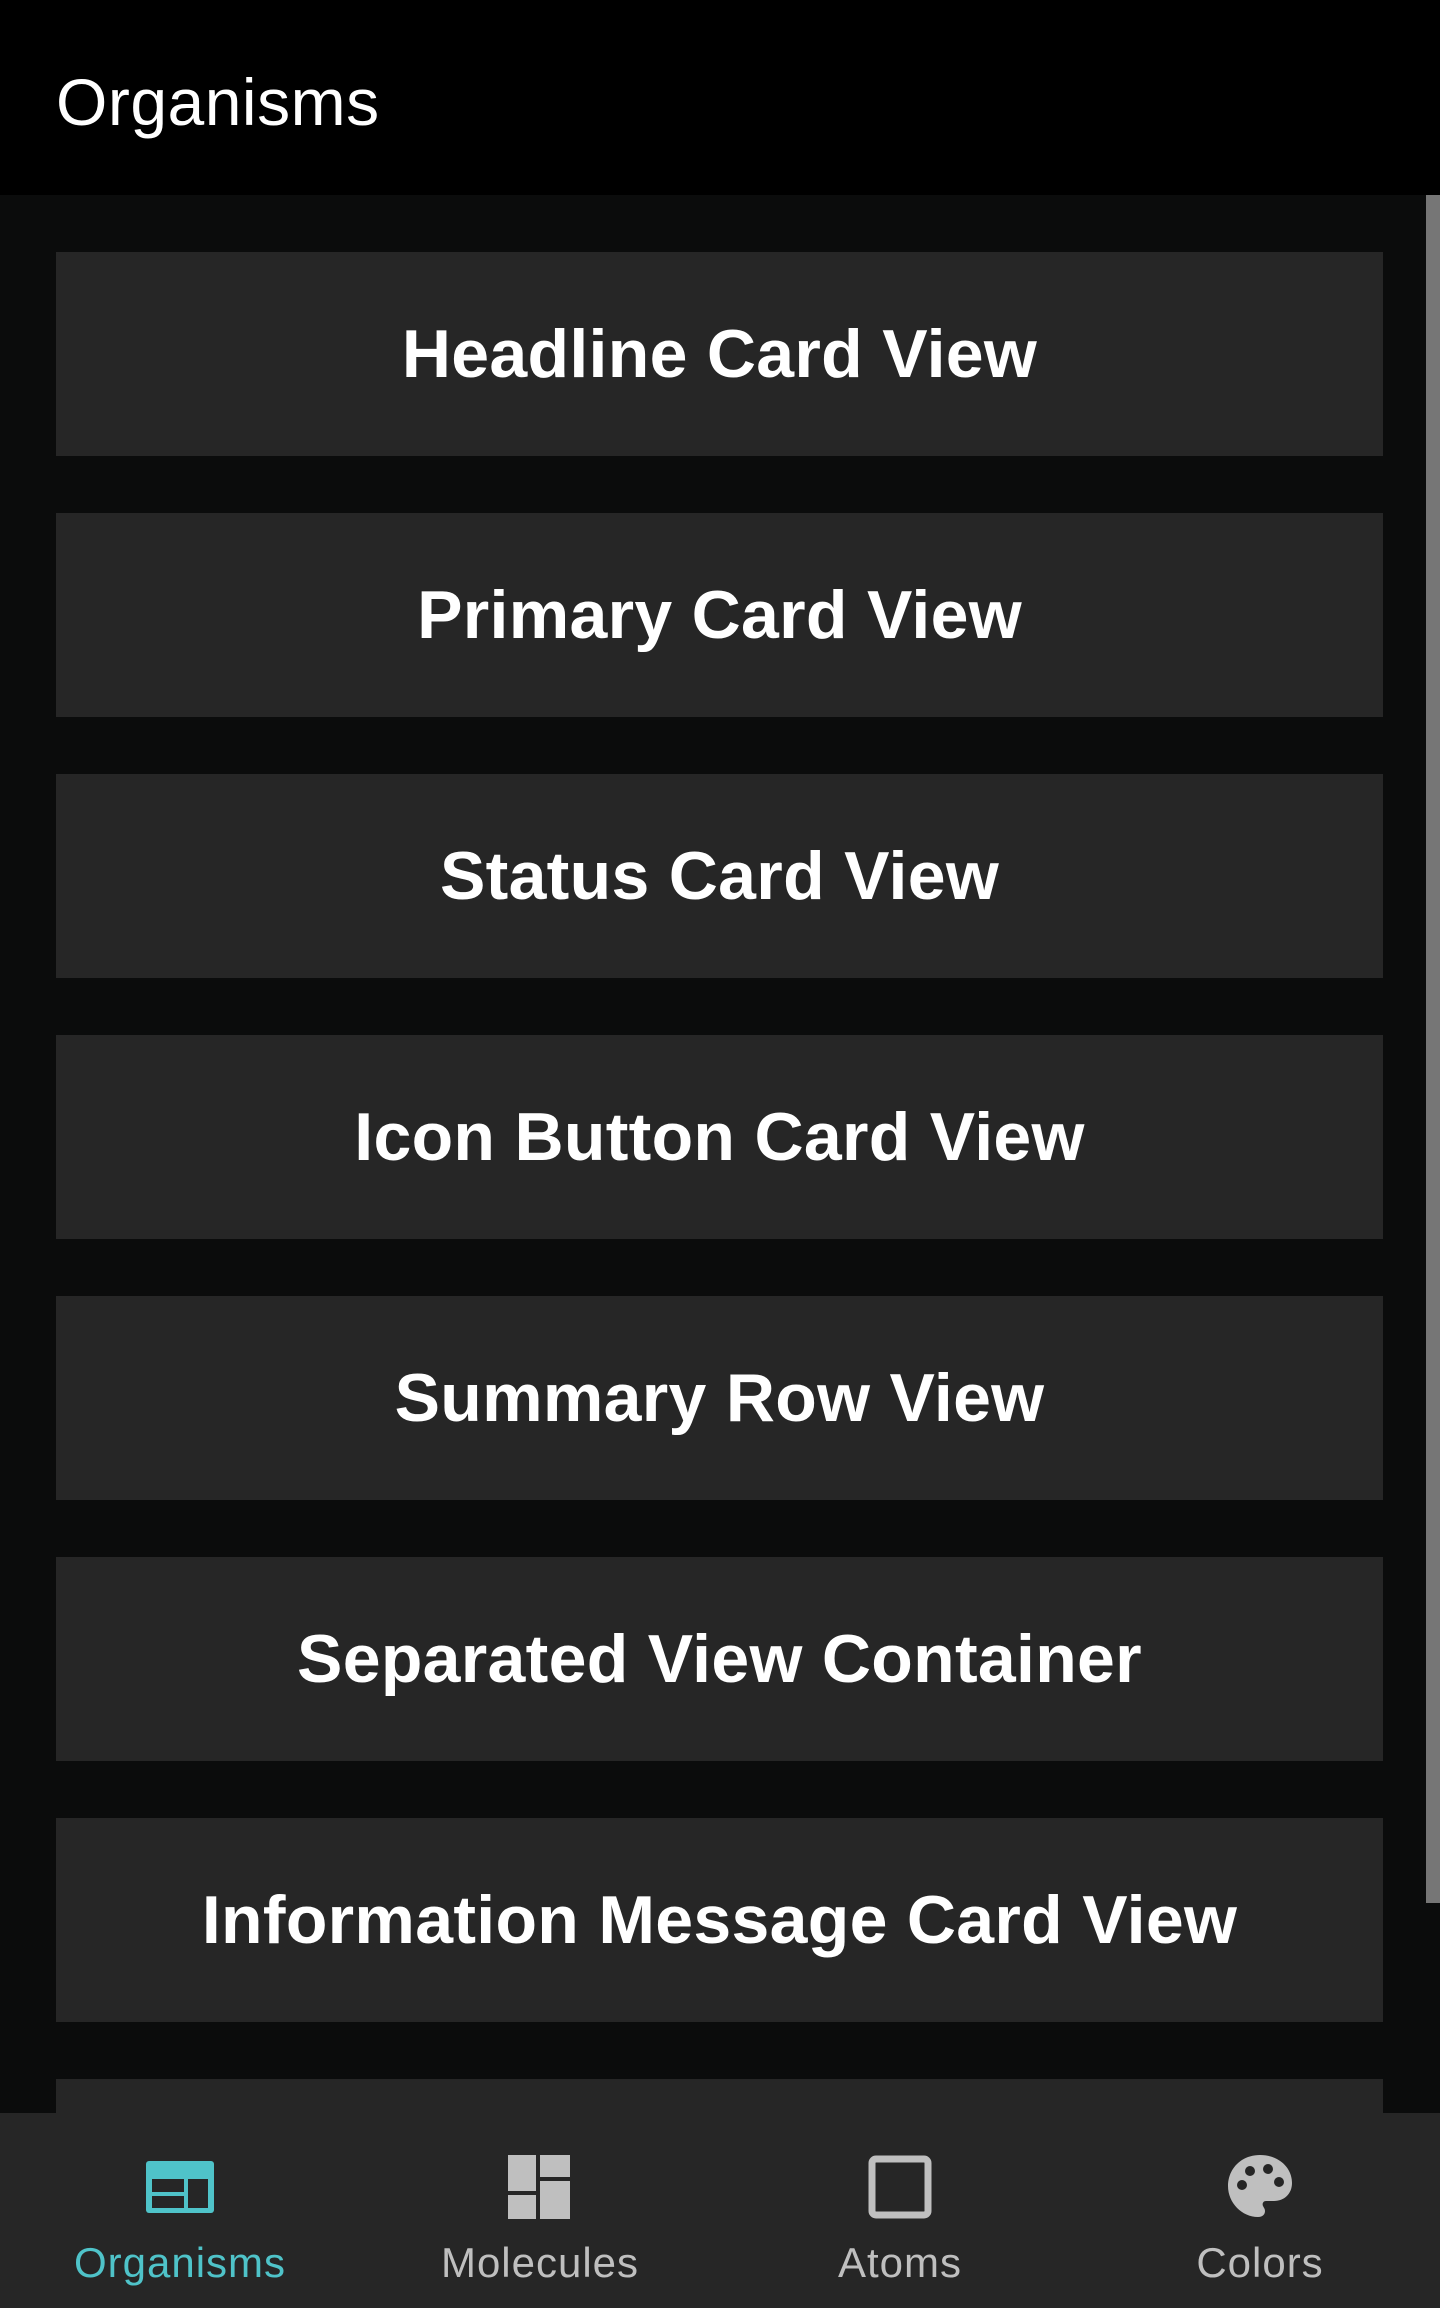  I want to click on card-label: Summary Row View, so click(719, 1398).